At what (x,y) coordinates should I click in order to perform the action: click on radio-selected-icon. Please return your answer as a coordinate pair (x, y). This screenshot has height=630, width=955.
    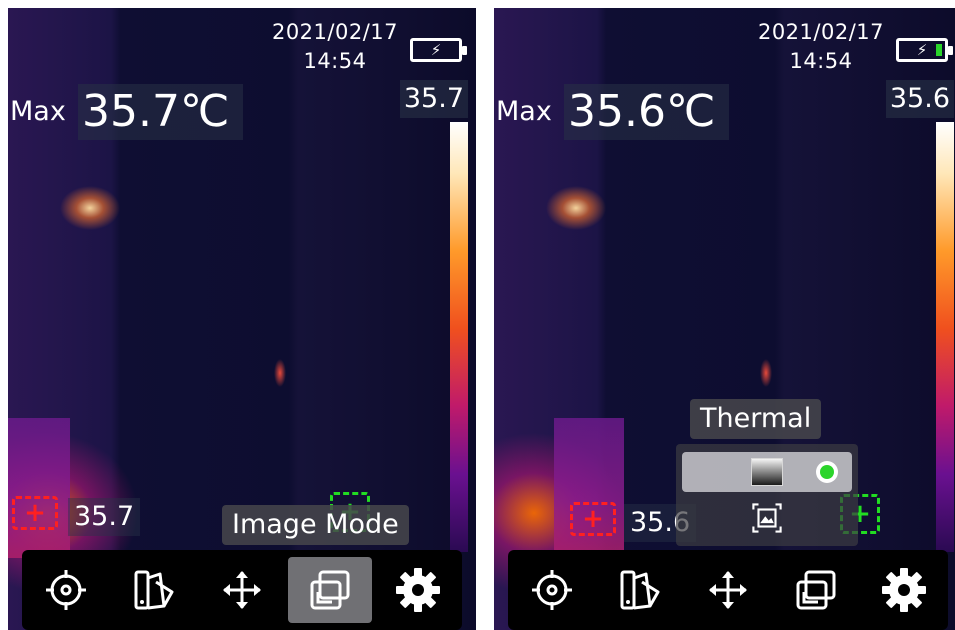
    Looking at the image, I should click on (827, 472).